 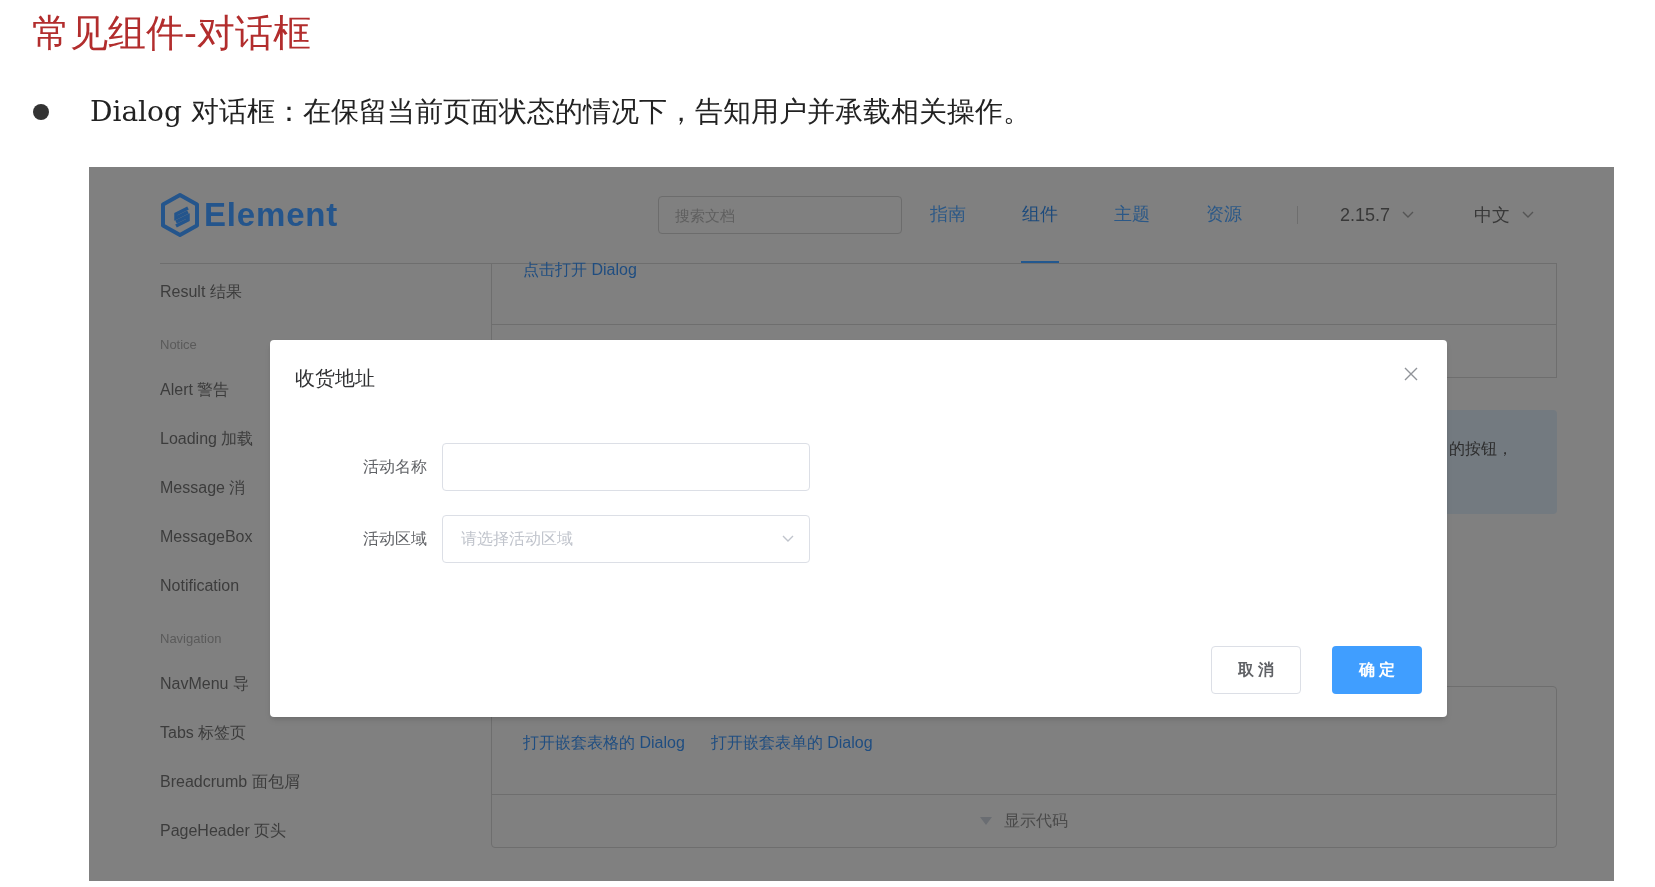 What do you see at coordinates (203, 487) in the screenshot?
I see `sidebar-item: Message 消` at bounding box center [203, 487].